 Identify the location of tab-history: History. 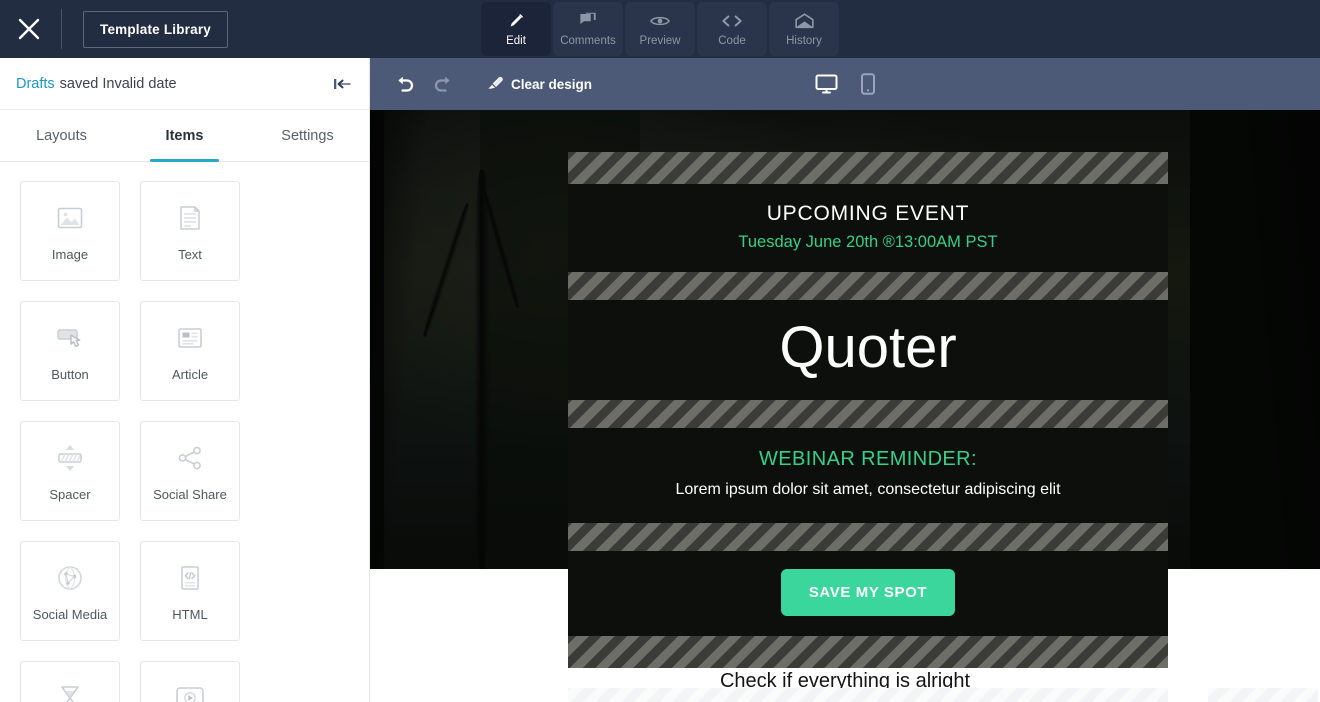
(804, 29).